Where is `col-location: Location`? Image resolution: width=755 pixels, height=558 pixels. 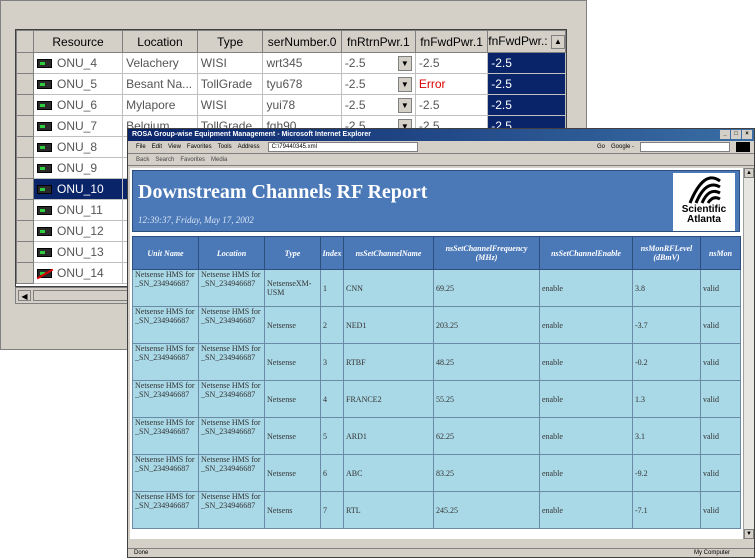 col-location: Location is located at coordinates (160, 41).